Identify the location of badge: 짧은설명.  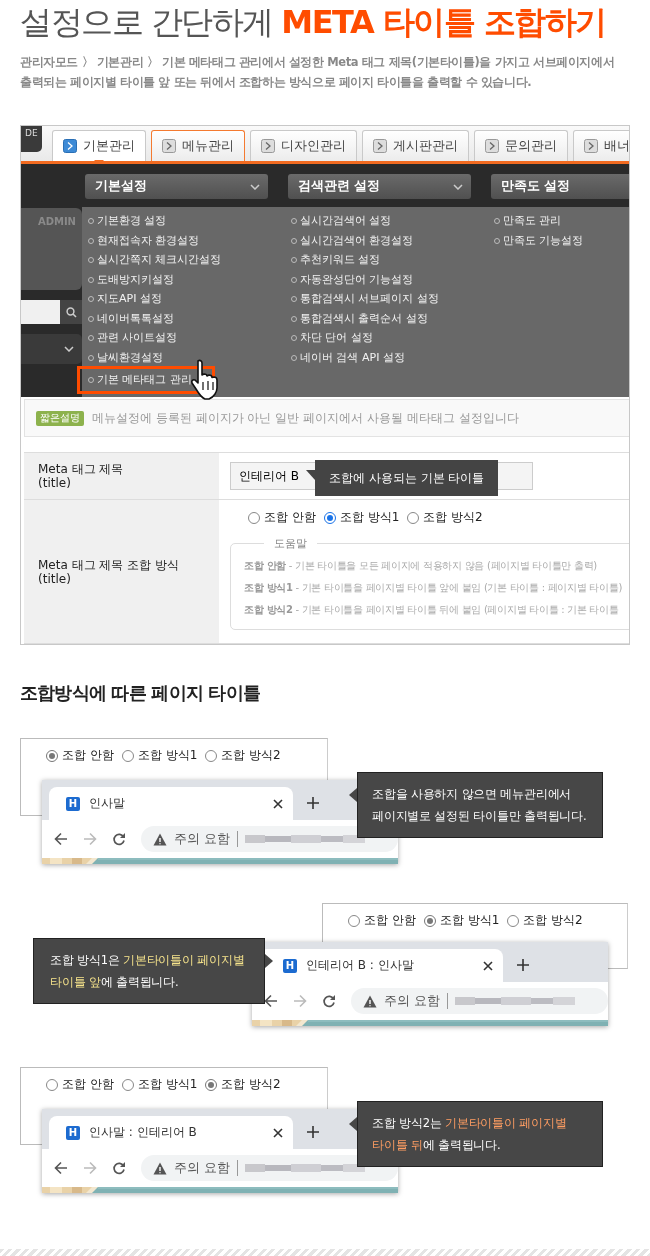
(60, 418).